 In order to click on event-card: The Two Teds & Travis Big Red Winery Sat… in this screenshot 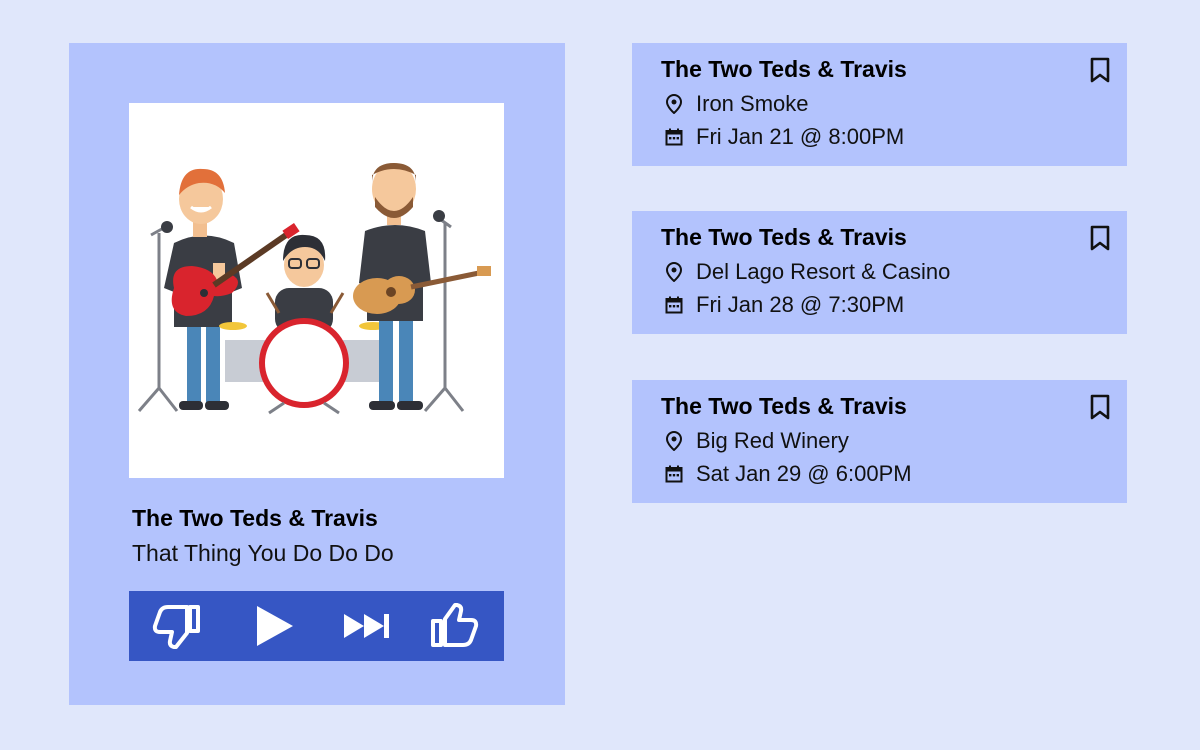, I will do `click(879, 441)`.